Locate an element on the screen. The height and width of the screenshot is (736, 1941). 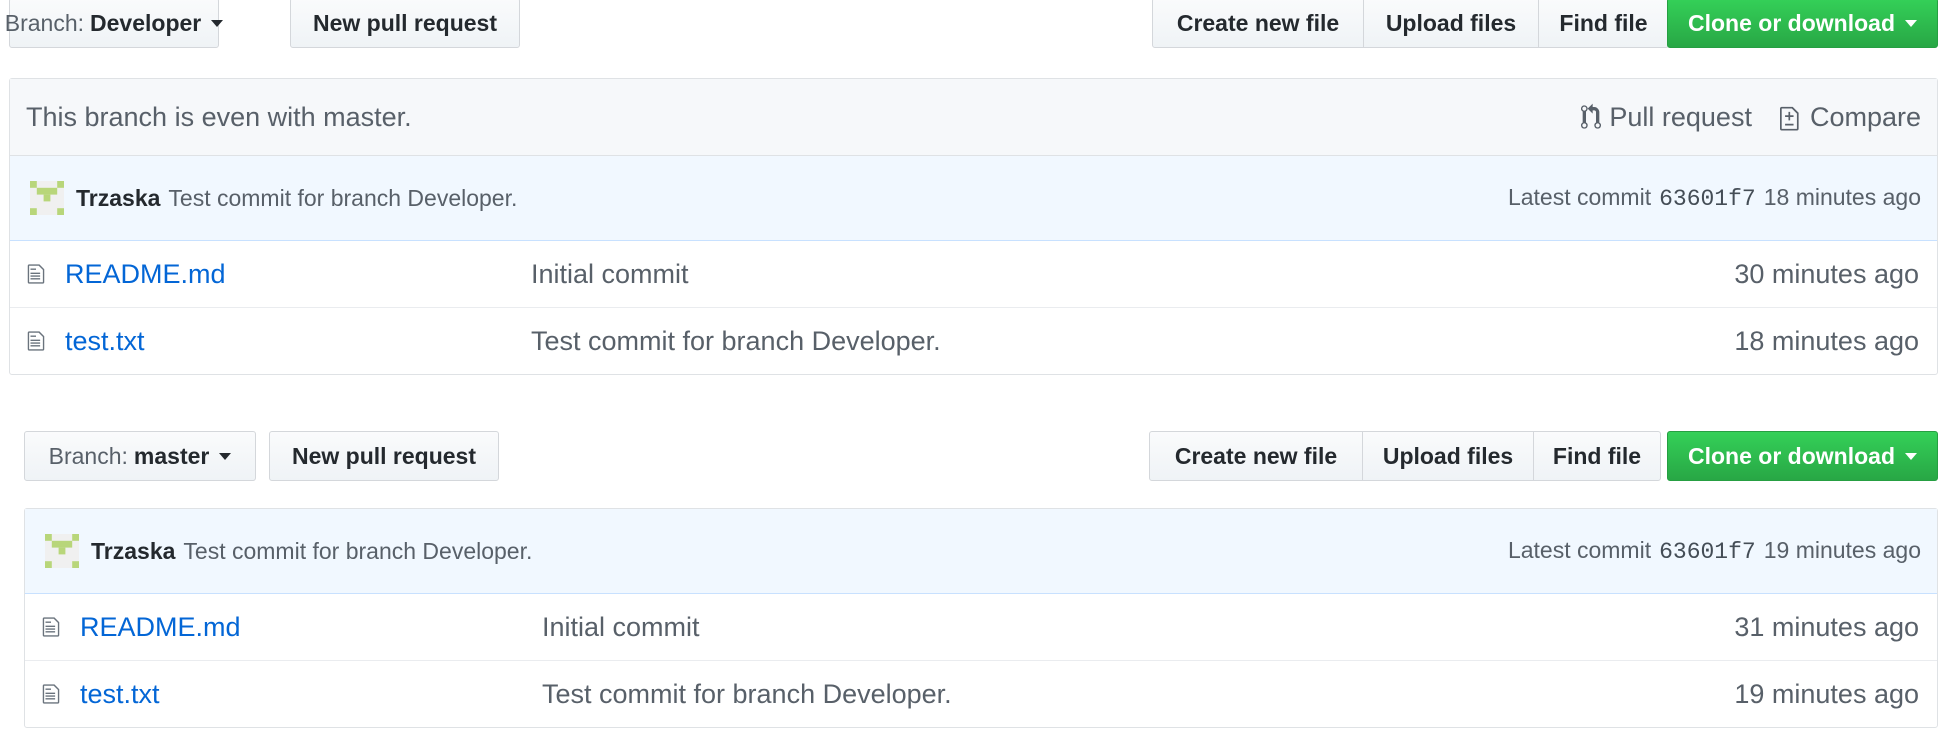
branch-status-links: Pull request Compare is located at coordinates (1751, 117).